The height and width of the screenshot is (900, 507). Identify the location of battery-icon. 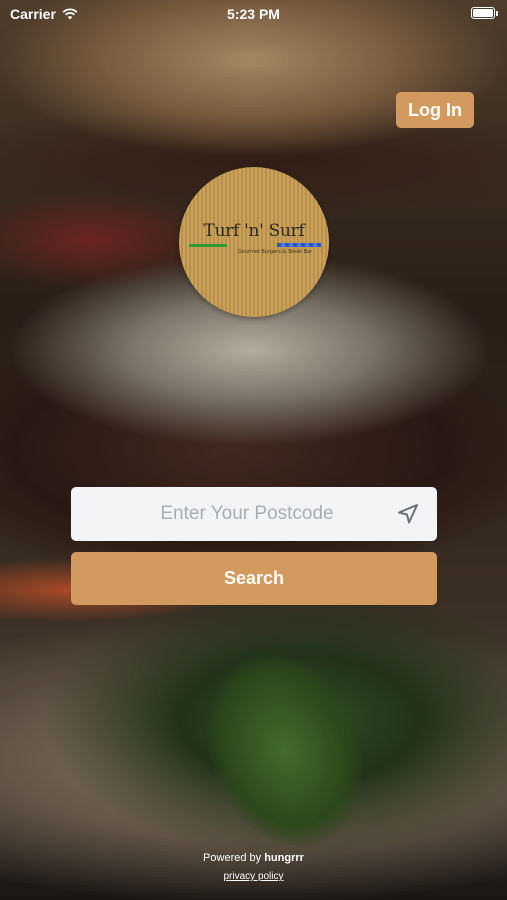
(484, 13).